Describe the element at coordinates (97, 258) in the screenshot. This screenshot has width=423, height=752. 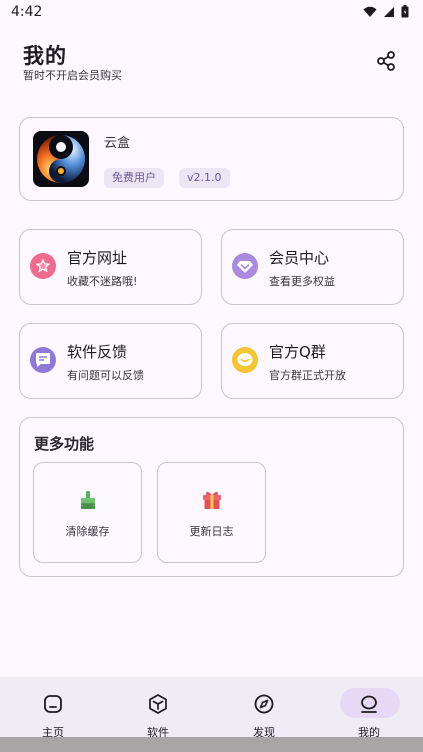
I see `tile-title: 官方网址` at that location.